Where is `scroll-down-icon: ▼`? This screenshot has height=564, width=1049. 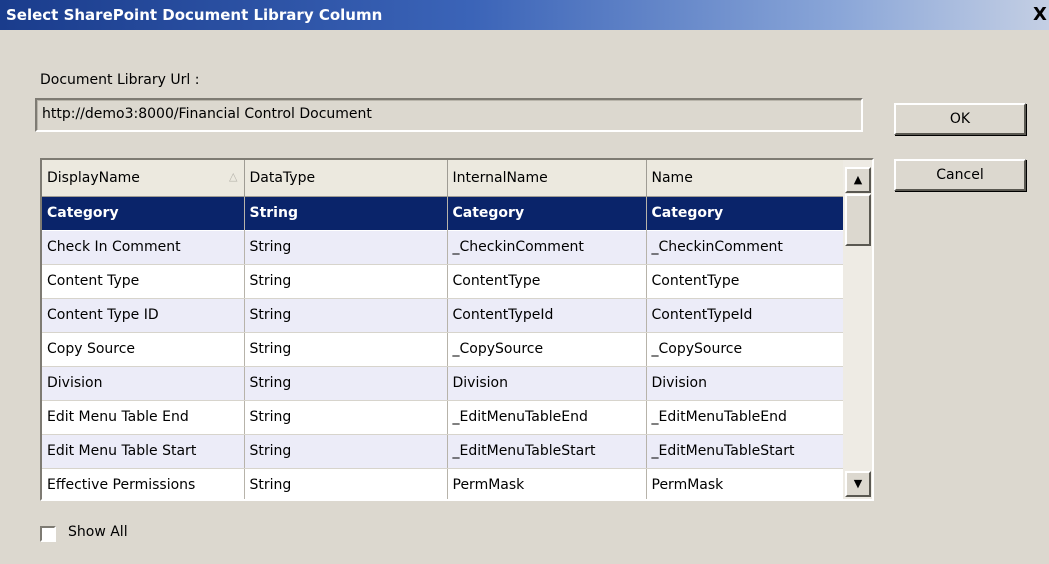
scroll-down-icon: ▼ is located at coordinates (858, 484).